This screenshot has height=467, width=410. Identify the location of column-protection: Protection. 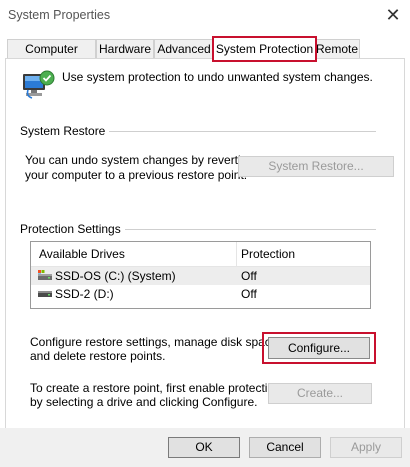
(268, 254).